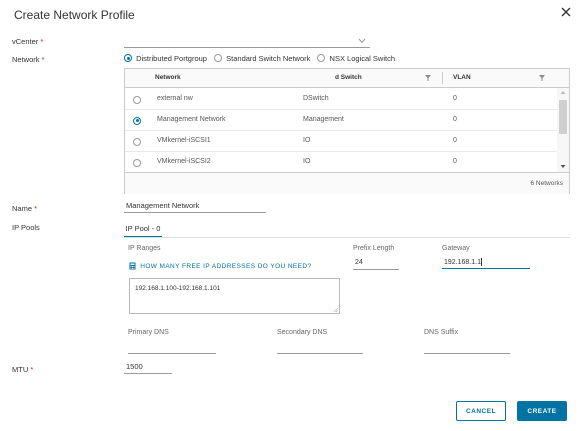  What do you see at coordinates (566, 12) in the screenshot?
I see `close-icon` at bounding box center [566, 12].